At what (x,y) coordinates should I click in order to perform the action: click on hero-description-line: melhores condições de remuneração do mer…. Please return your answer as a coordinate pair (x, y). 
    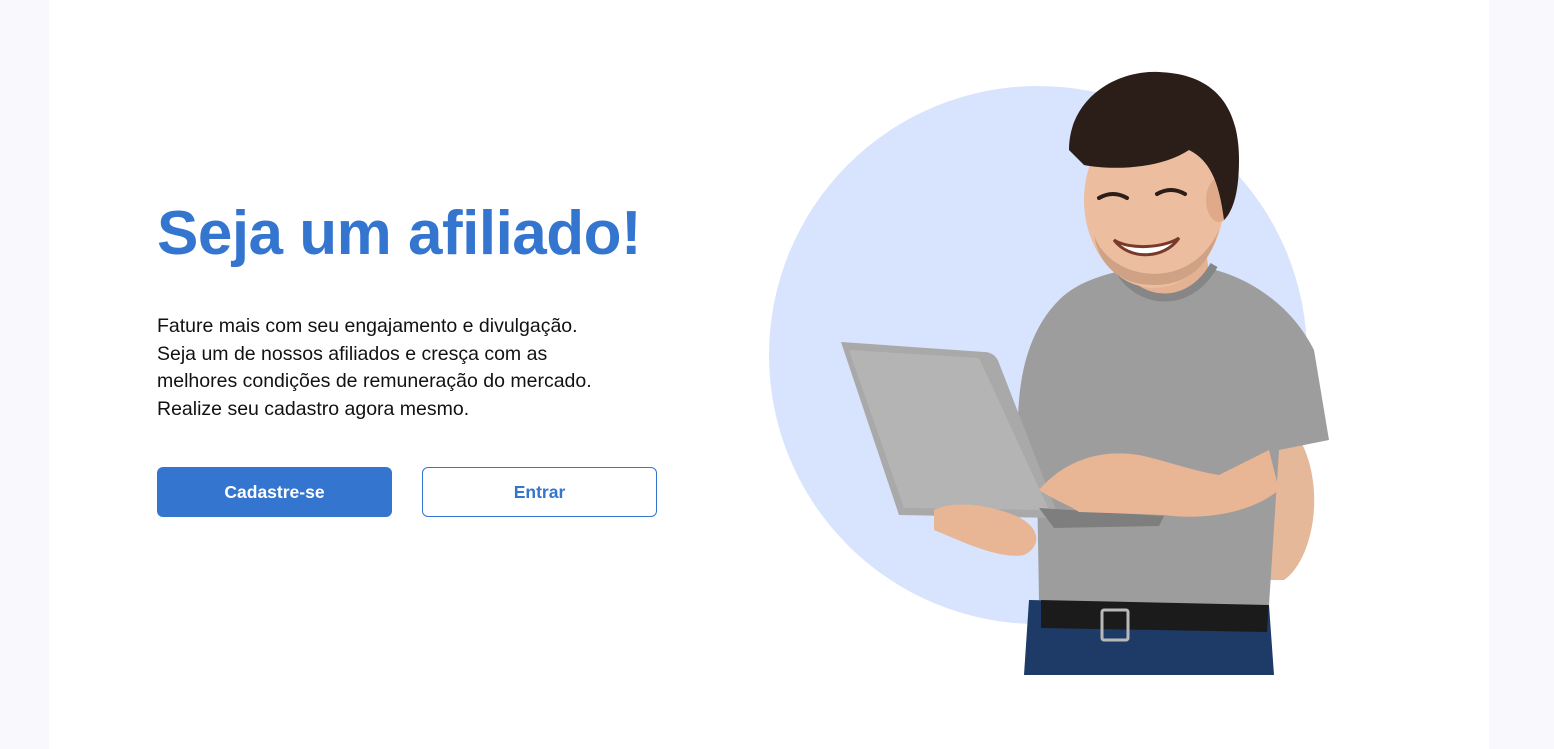
    Looking at the image, I should click on (374, 381).